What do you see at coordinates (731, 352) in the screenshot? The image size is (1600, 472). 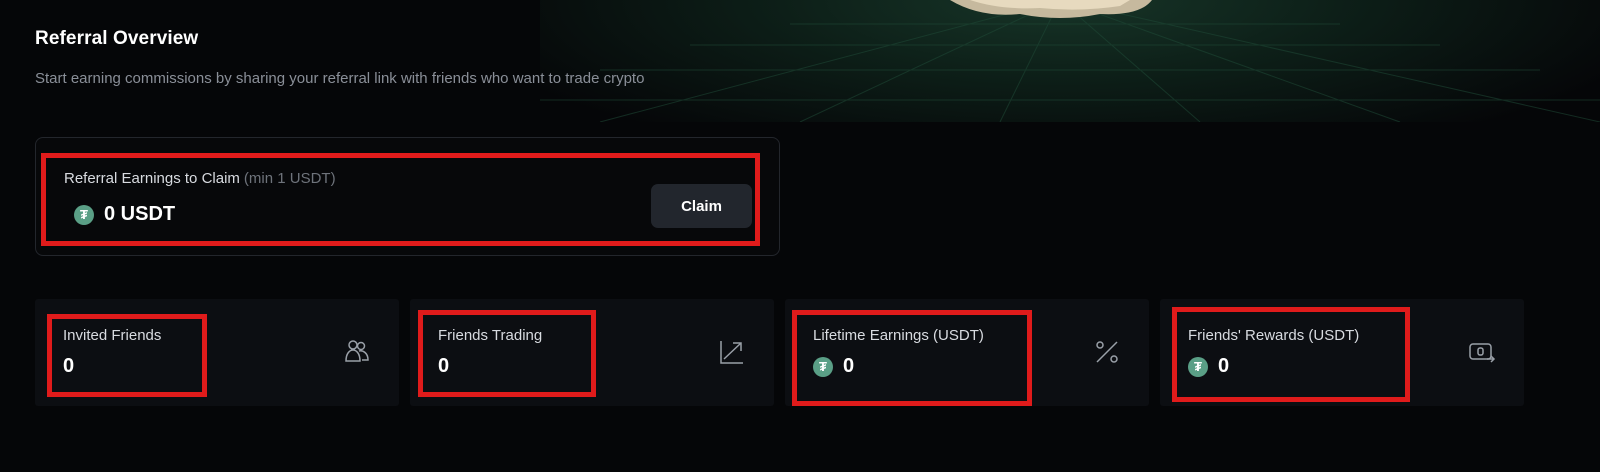 I see `trend-arrow-icon` at bounding box center [731, 352].